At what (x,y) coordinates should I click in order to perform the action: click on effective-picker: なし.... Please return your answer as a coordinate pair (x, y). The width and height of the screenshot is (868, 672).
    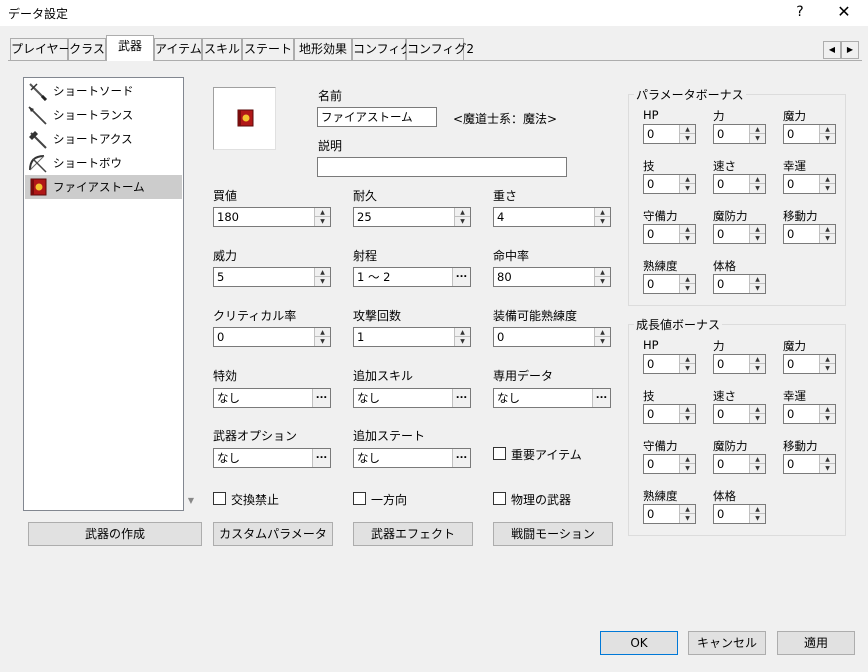
    Looking at the image, I should click on (272, 398).